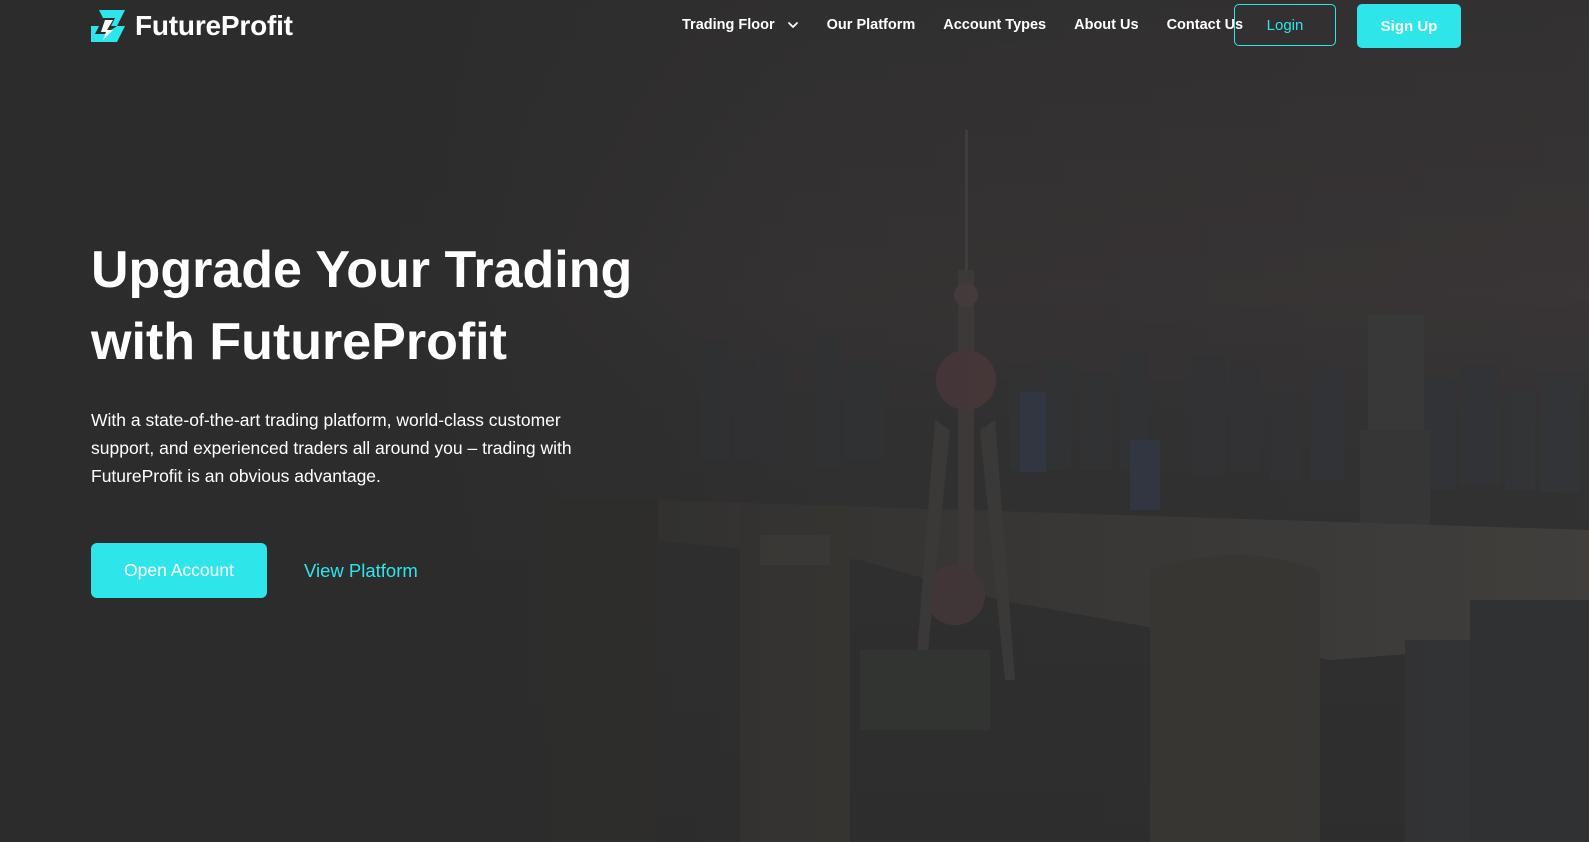 The height and width of the screenshot is (842, 1589). I want to click on bolt-icon, so click(108, 26).